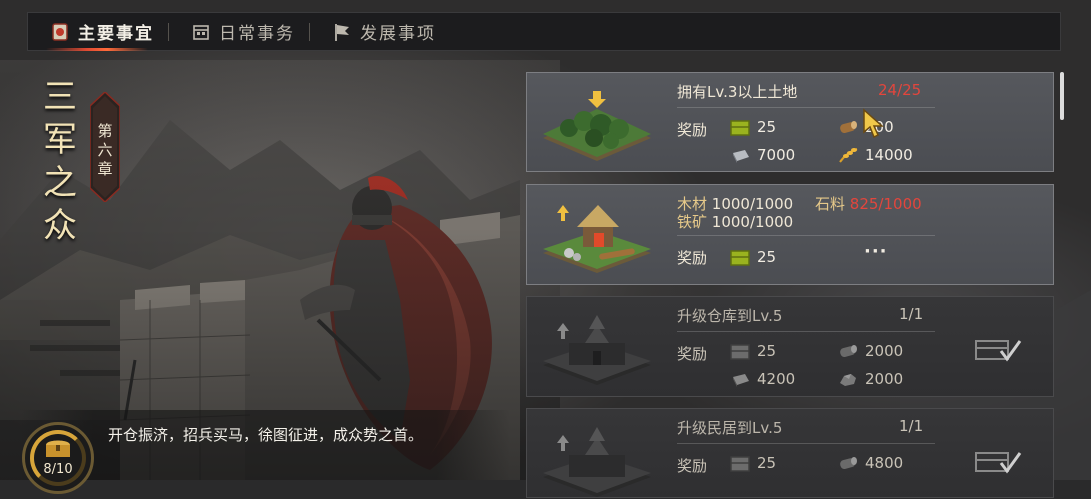 This screenshot has width=1091, height=499. Describe the element at coordinates (58, 448) in the screenshot. I see `treasure-chest-icon` at that location.